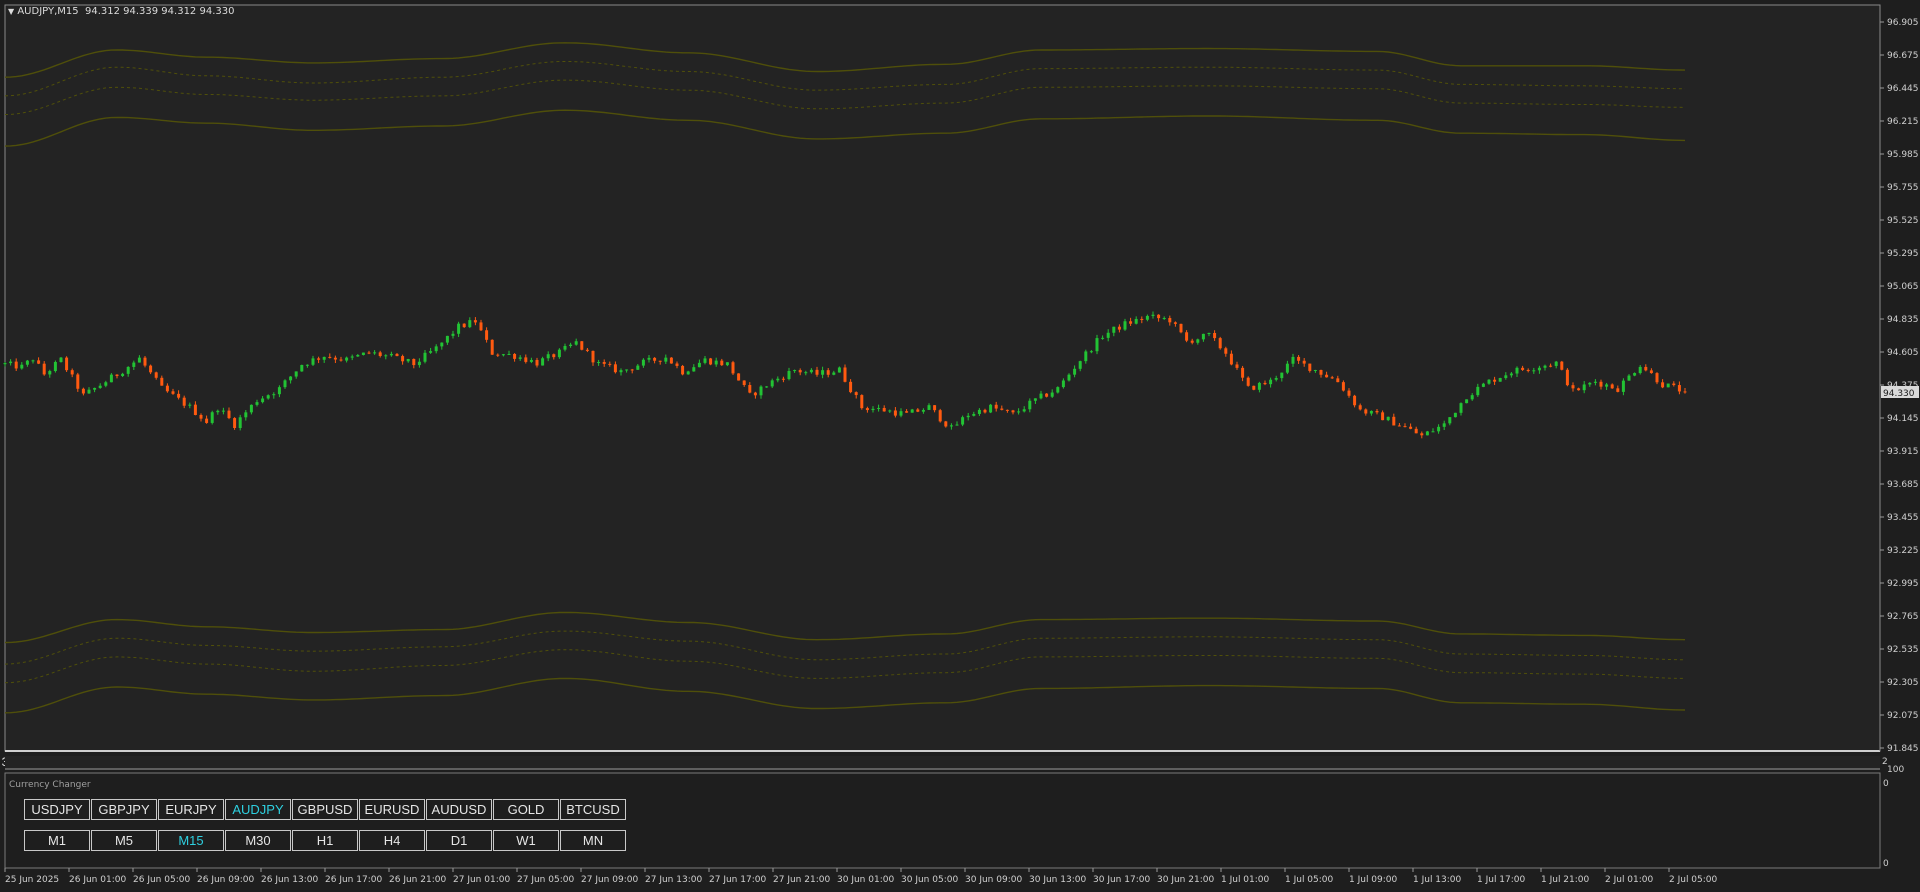 The width and height of the screenshot is (1920, 892). What do you see at coordinates (1245, 880) in the screenshot?
I see `date-tick-label: 1 Jul 01:00` at bounding box center [1245, 880].